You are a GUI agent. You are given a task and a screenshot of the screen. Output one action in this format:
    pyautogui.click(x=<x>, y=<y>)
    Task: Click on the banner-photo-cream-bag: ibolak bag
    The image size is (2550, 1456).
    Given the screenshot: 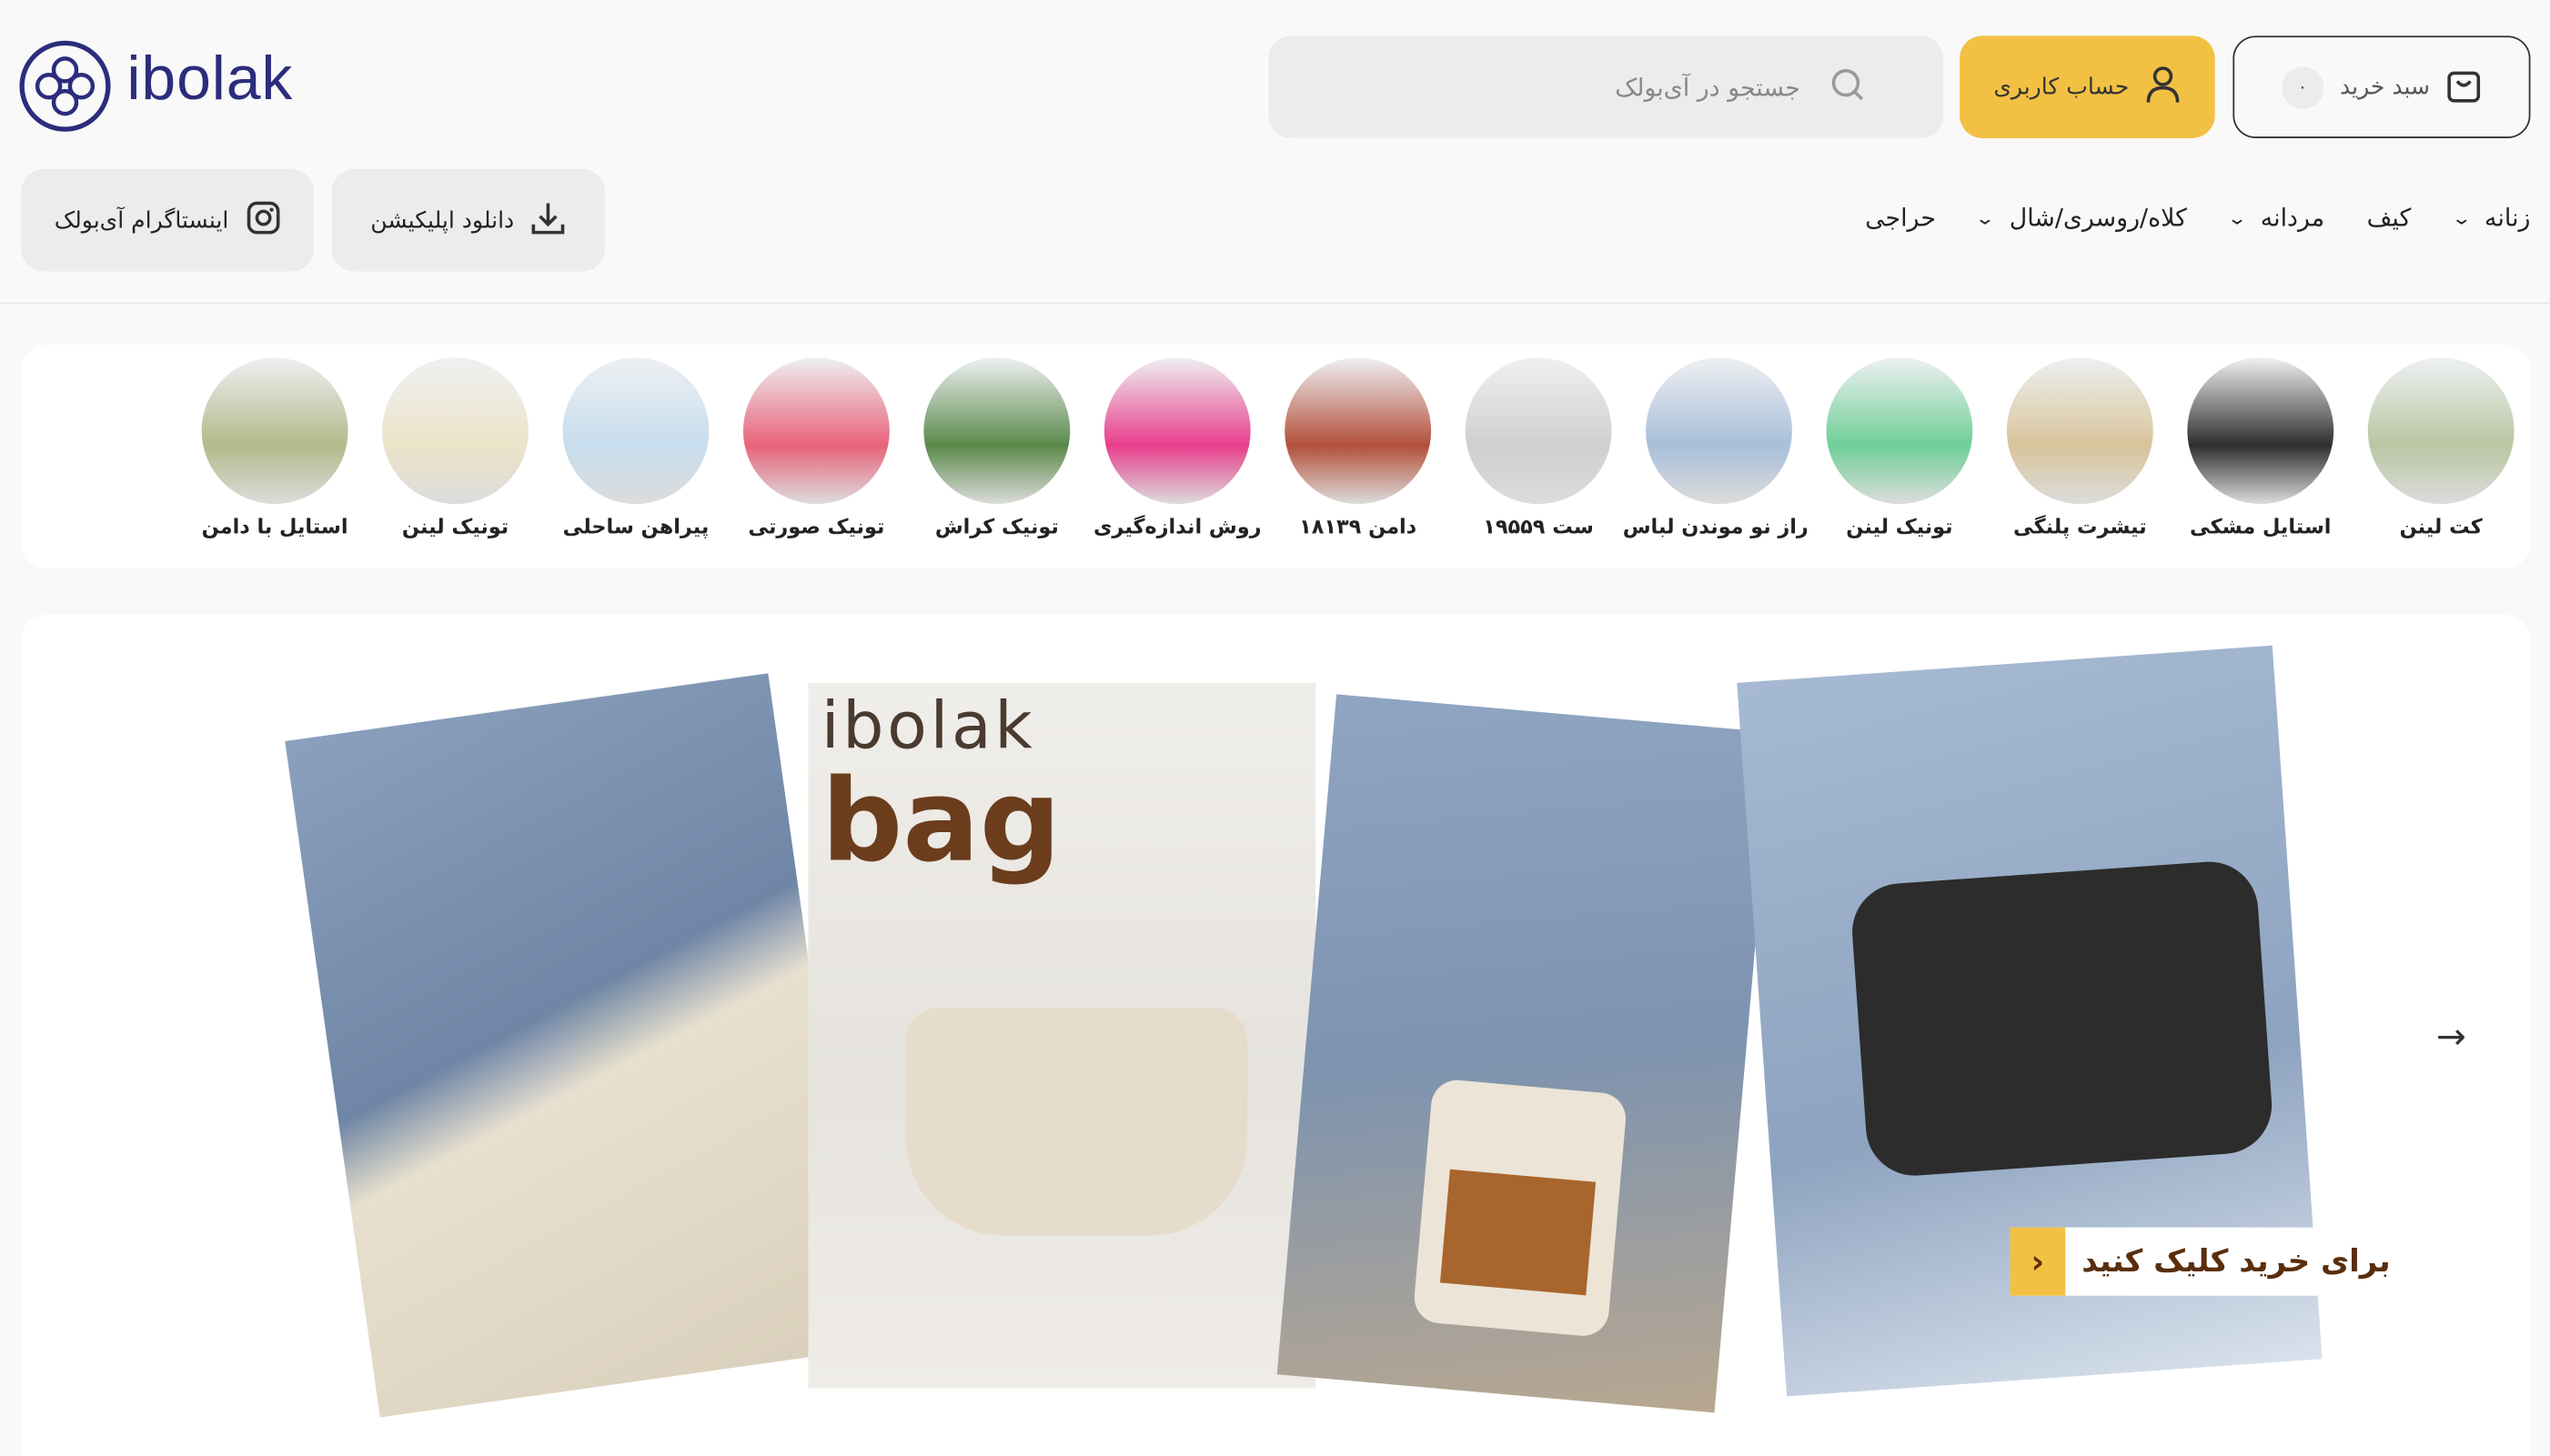 What is the action you would take?
    pyautogui.click(x=1062, y=1035)
    